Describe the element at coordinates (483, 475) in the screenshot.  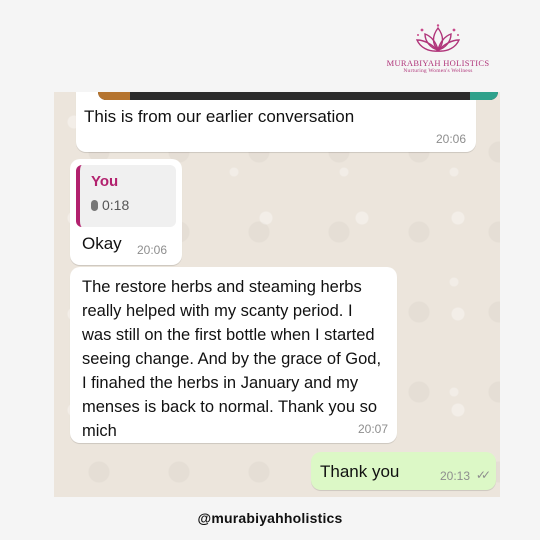
I see `double-check-icon: ✓✓` at that location.